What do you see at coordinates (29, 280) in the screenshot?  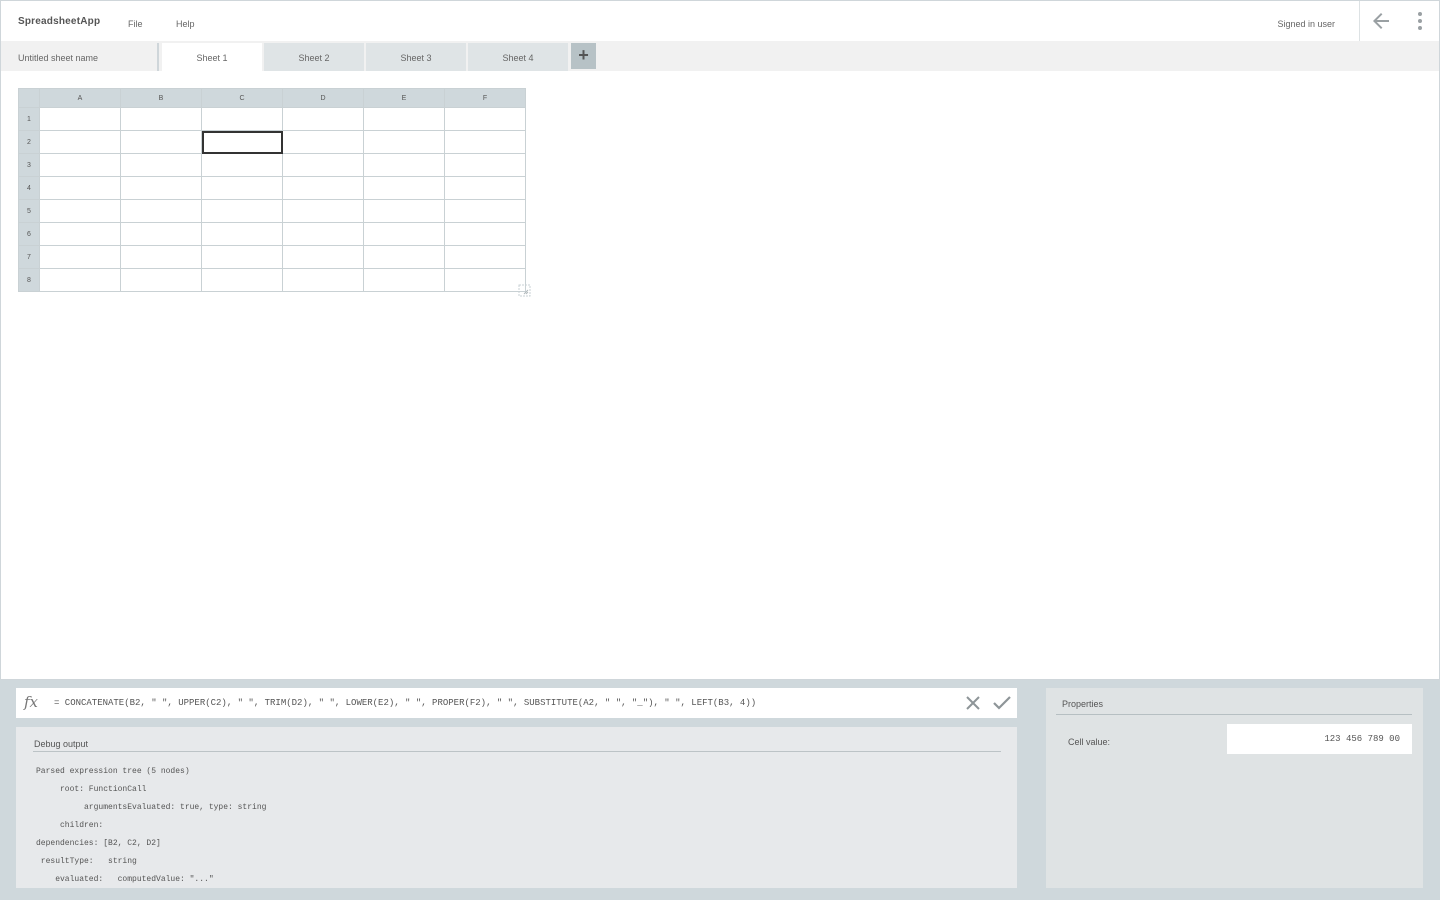 I see `row-header: 8` at bounding box center [29, 280].